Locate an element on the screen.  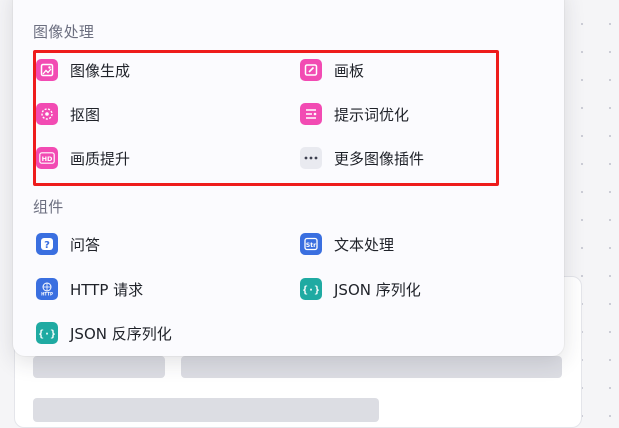
menu-item-more-image-plugins: 更多图像插件 is located at coordinates (362, 158).